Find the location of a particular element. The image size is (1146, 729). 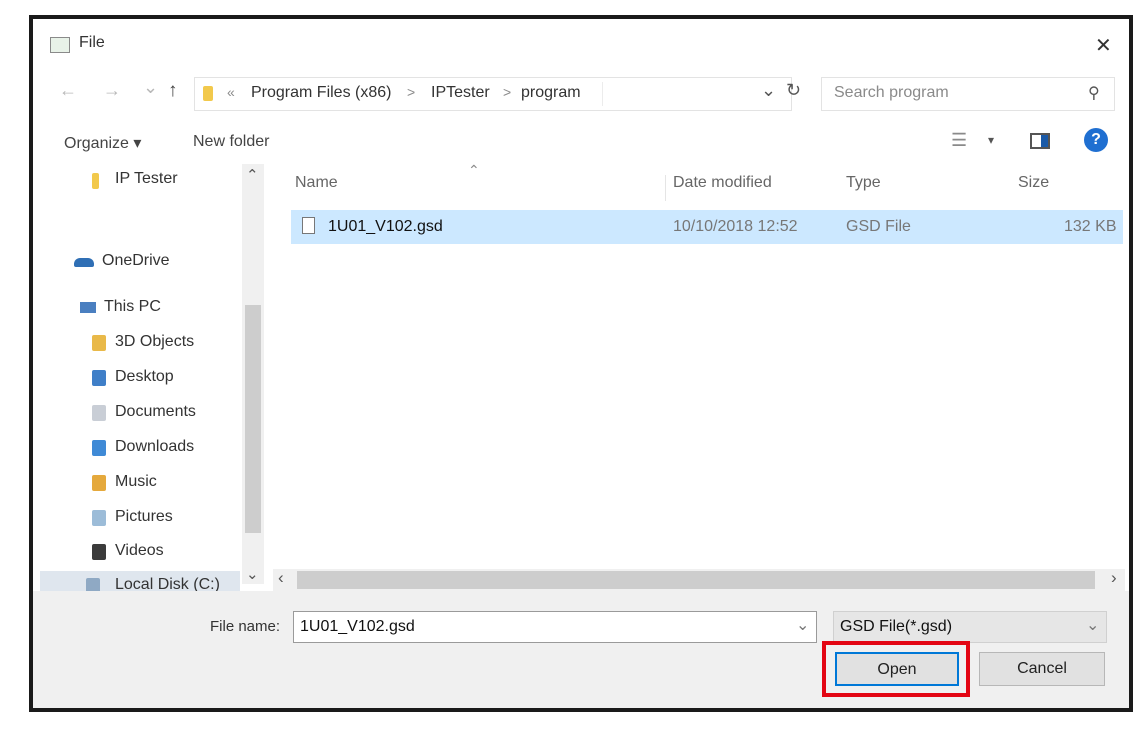

file-type-cell: GSD File is located at coordinates (878, 226).